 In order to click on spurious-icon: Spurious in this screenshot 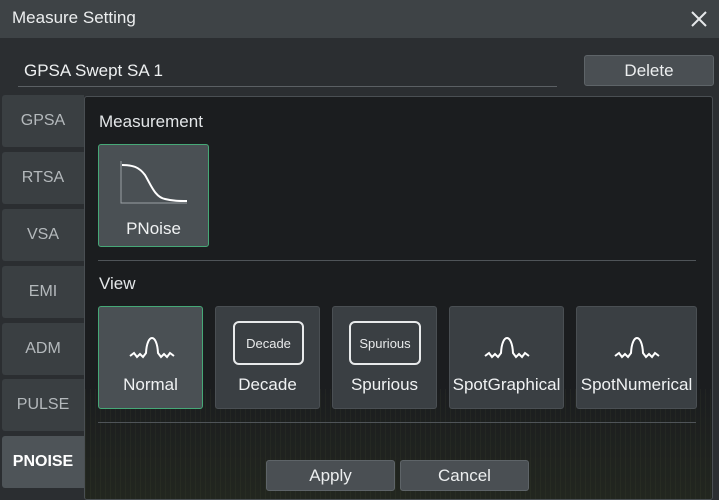, I will do `click(385, 343)`.